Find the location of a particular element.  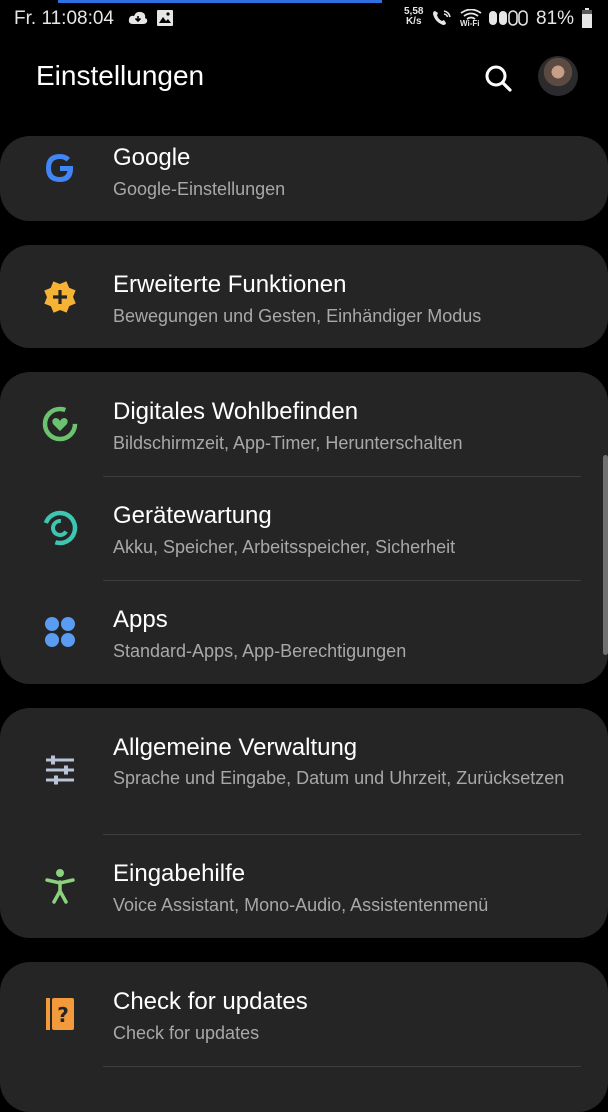

page-title: Einstellungen is located at coordinates (120, 75).